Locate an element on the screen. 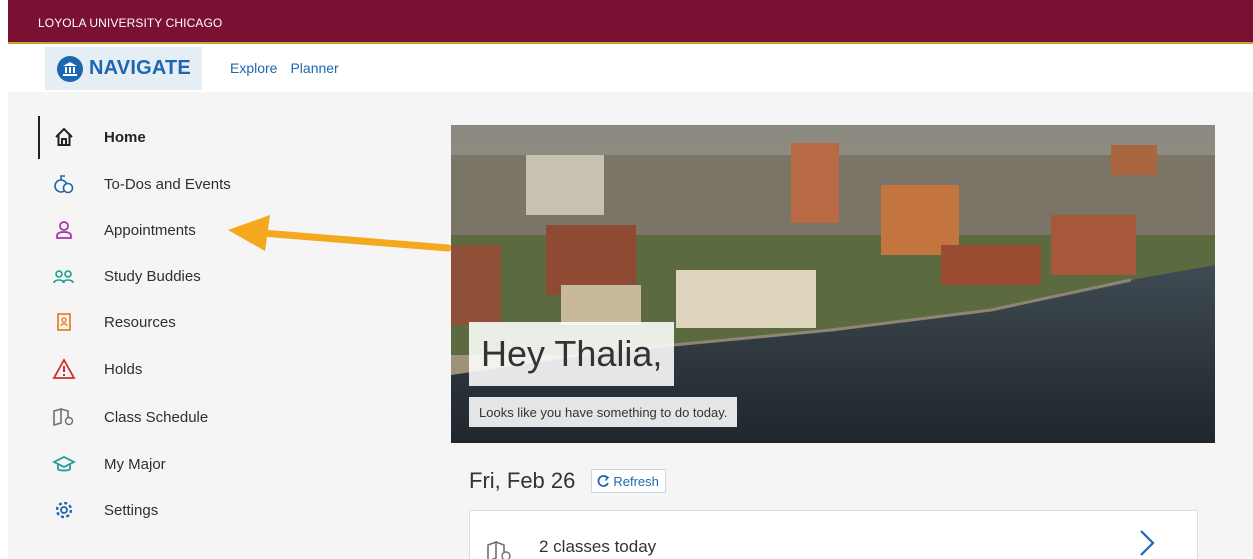 Image resolution: width=1253 pixels, height=559 pixels. sidebar-item-home: Home is located at coordinates (98, 137).